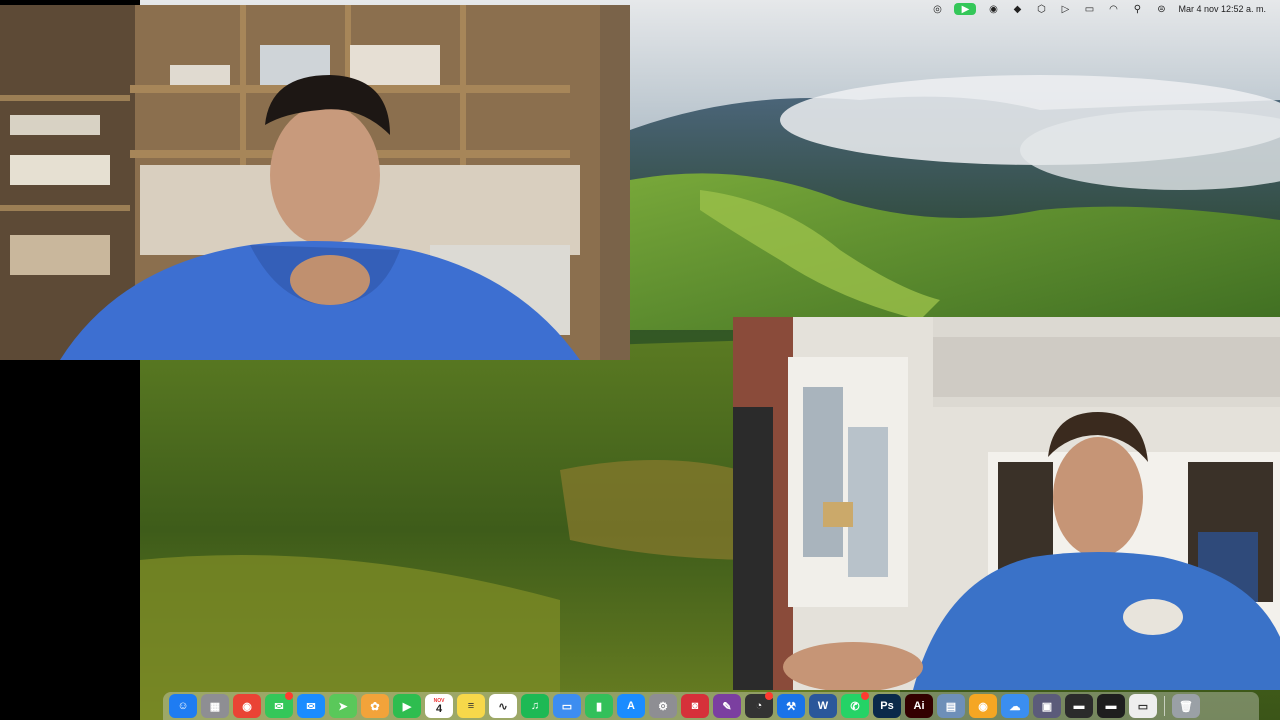 This screenshot has height=720, width=1280. What do you see at coordinates (711, 706) in the screenshot?
I see `dock: ☺ ▦ ◉ ✉ ✉ ➤ ✿ ▶ NOV 4 ≡ ∿ ♫ ▭ ▮ A ⚙ ◙ ✎ ◔ ⚒ W ✆ Ps Ai ▤ ◉ ☁ ▣ ▬ ▬ ▭ 🗑` at bounding box center [711, 706].